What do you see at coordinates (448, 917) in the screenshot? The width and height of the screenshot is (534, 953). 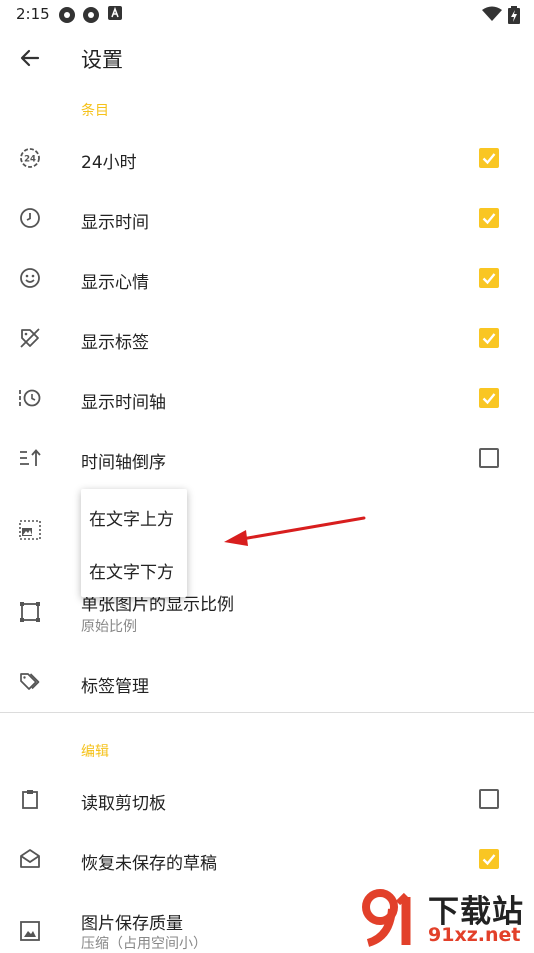 I see `watermark-logo: 下载站 91xz.net` at bounding box center [448, 917].